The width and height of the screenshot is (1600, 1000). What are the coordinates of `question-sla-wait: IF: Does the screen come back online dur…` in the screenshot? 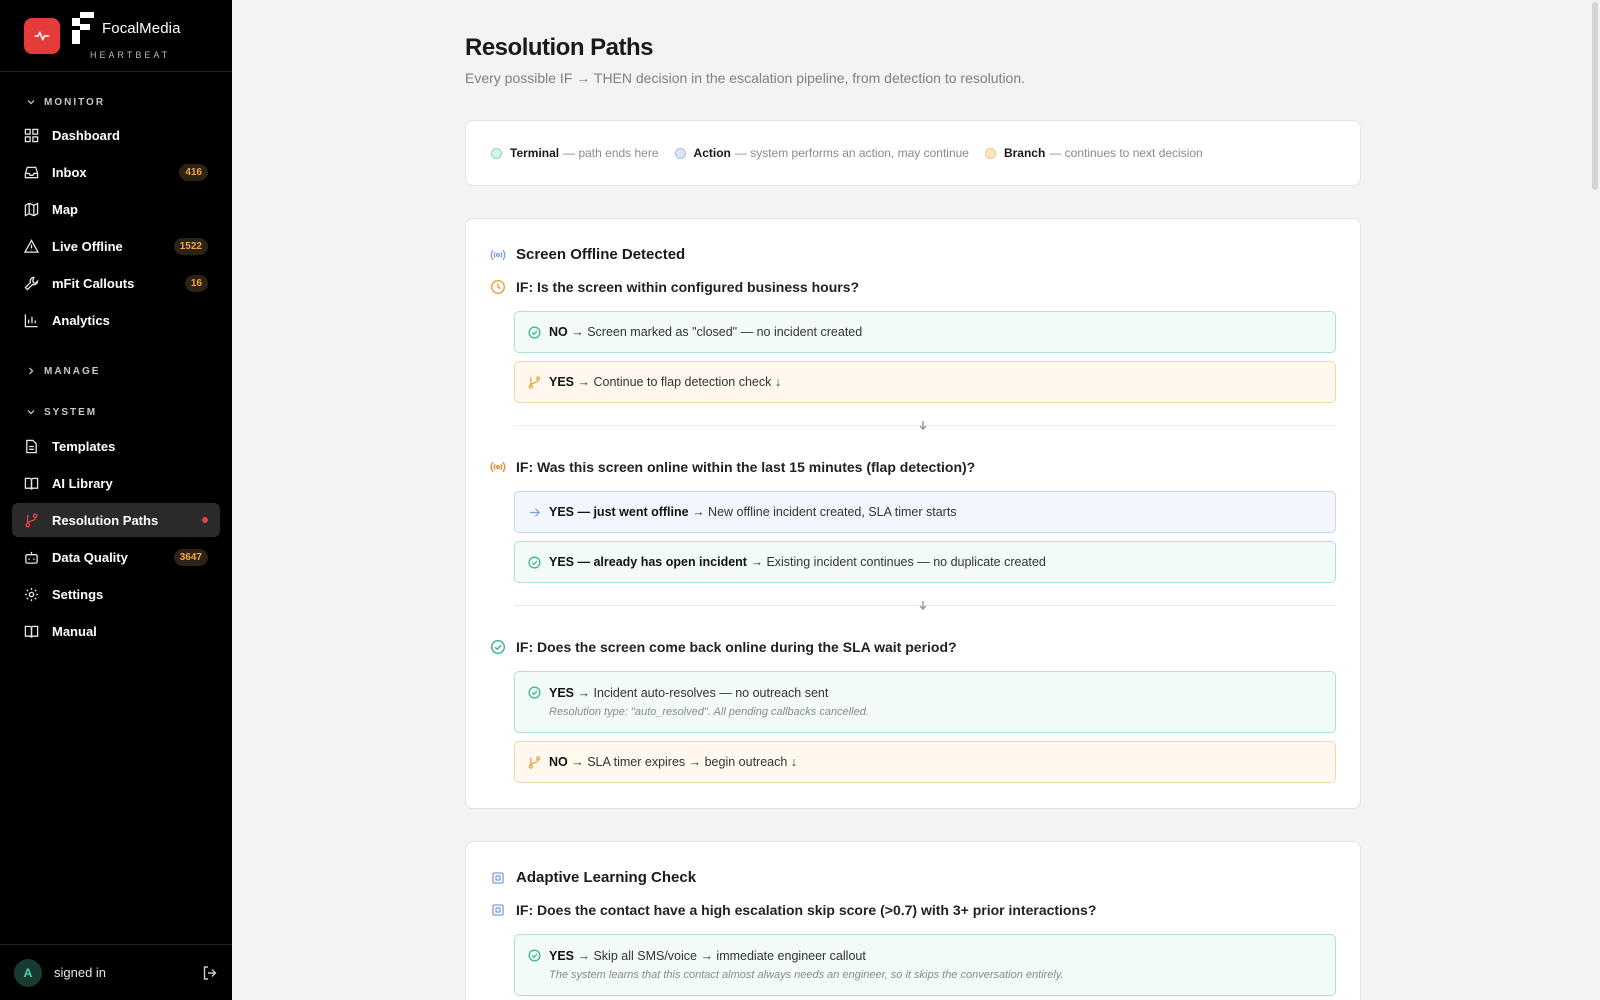 It's located at (723, 647).